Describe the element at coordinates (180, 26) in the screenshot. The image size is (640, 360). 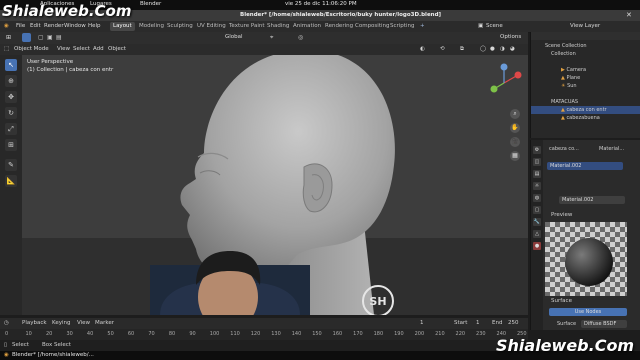
I see `tab-sculpting: Sculpting` at that location.